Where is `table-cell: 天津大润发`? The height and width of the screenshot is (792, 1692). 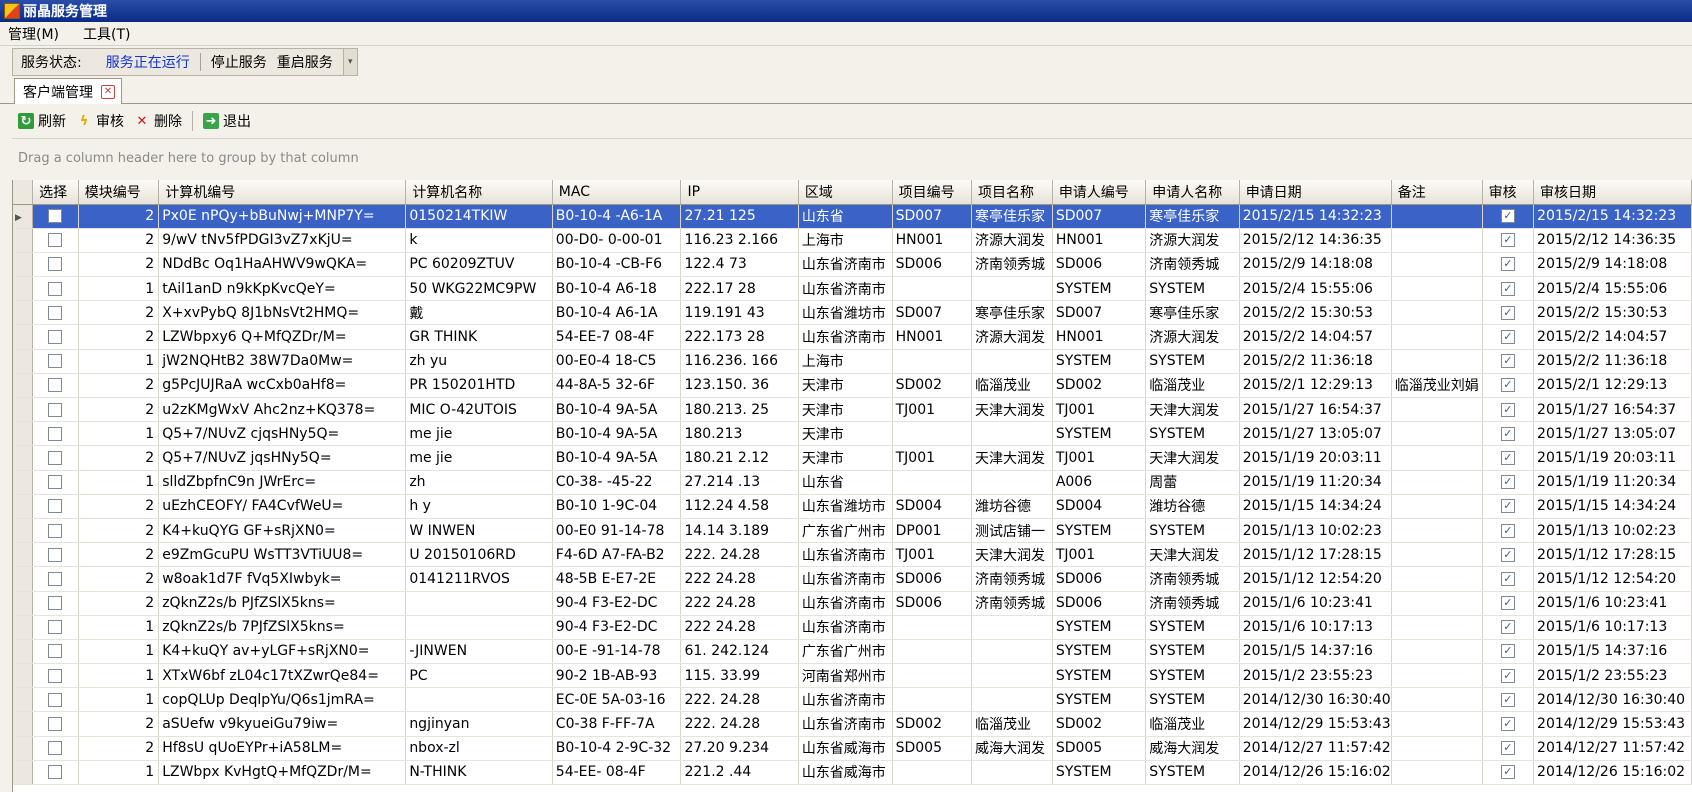 table-cell: 天津大润发 is located at coordinates (1192, 555).